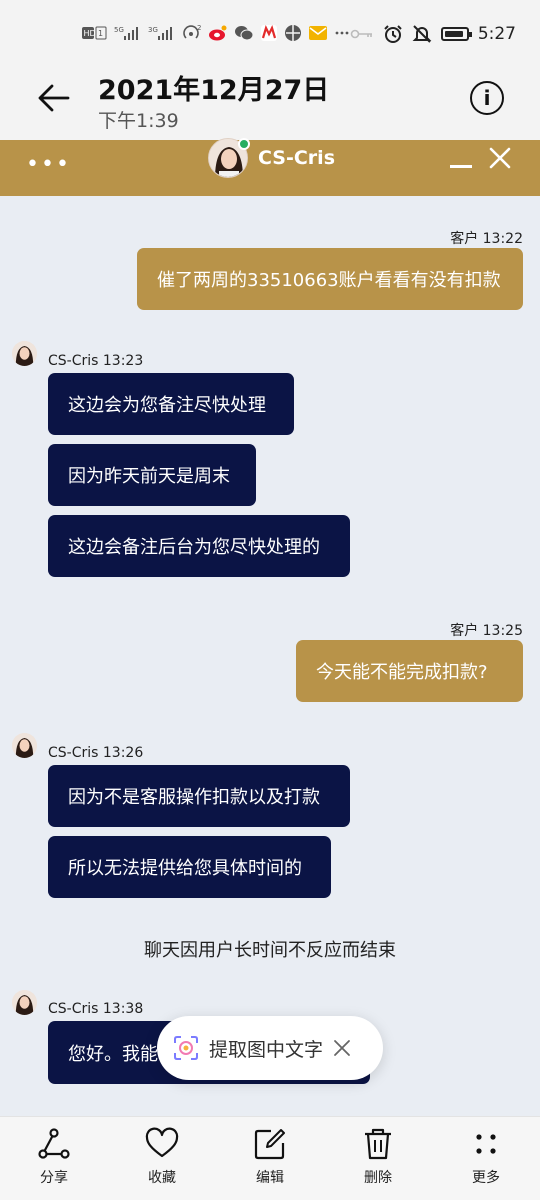  What do you see at coordinates (54, 98) in the screenshot?
I see `back-arrow-icon` at bounding box center [54, 98].